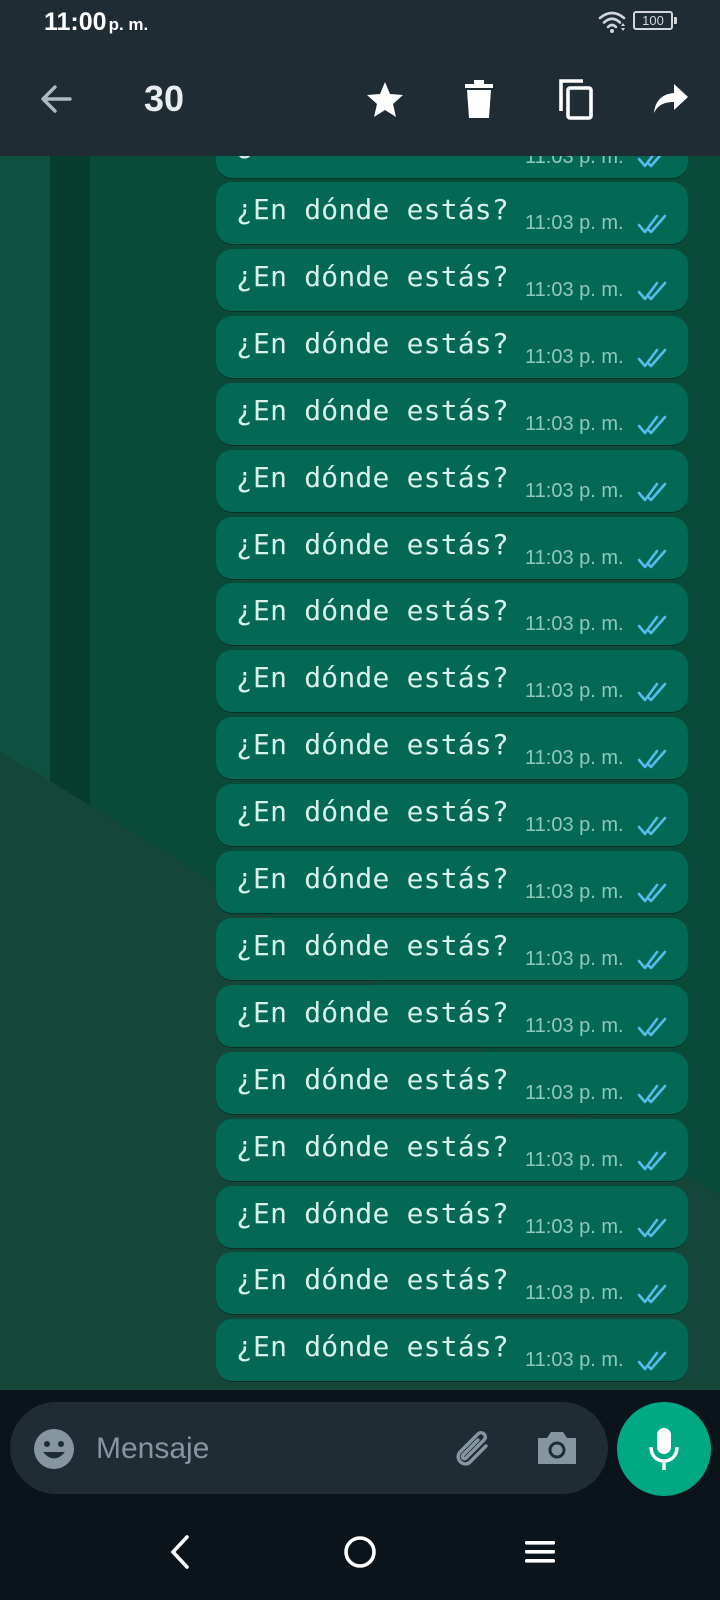 The height and width of the screenshot is (1600, 720). Describe the element at coordinates (75, 22) in the screenshot. I see `status-time-value: 11:00` at that location.